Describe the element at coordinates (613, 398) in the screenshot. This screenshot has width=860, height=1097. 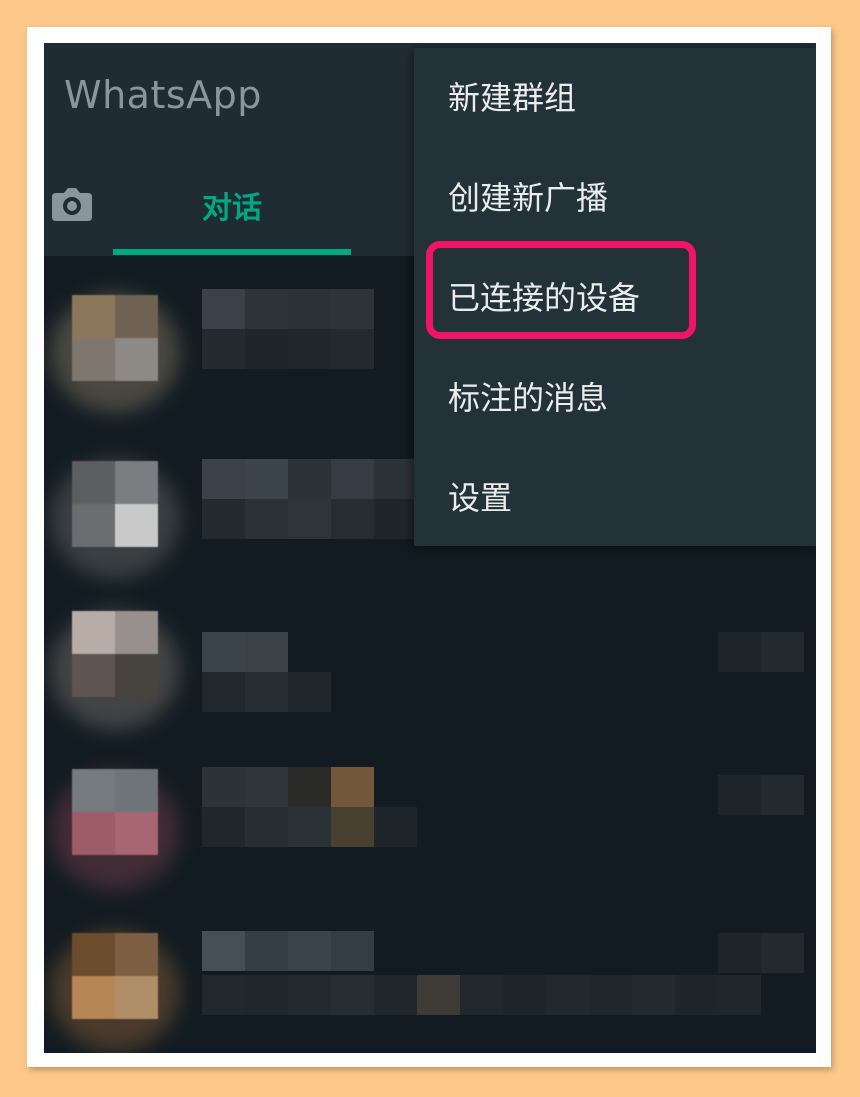
I see `menu-item-starred-messages: 标注的消息` at that location.